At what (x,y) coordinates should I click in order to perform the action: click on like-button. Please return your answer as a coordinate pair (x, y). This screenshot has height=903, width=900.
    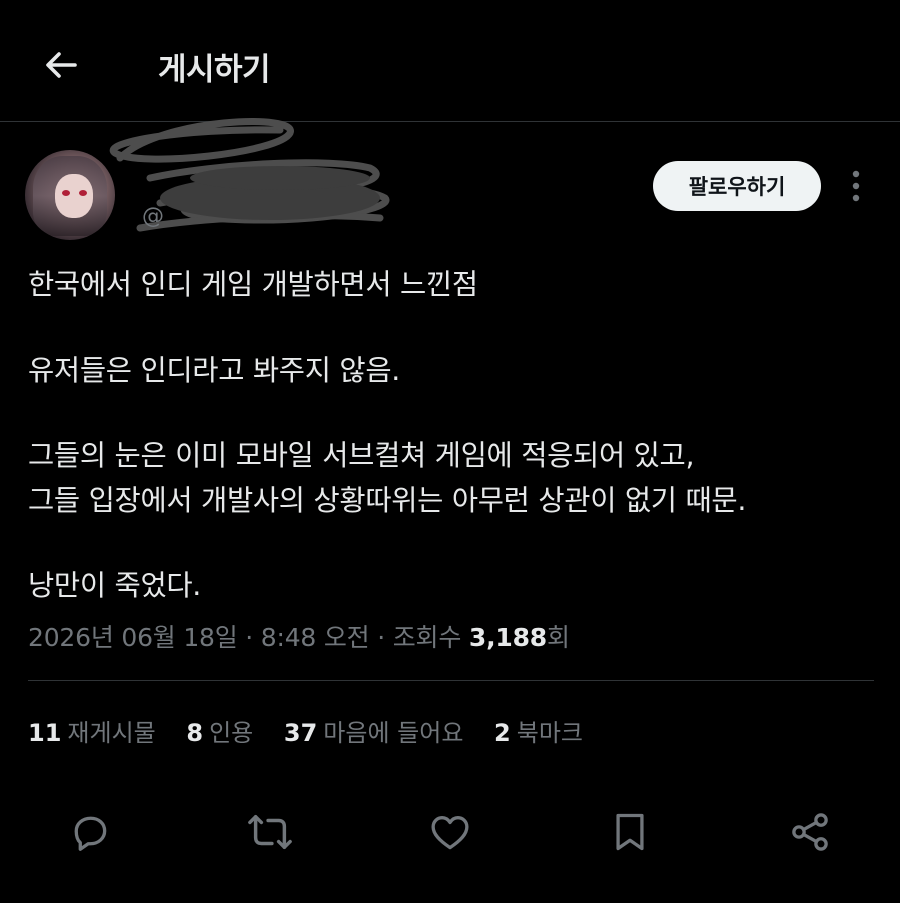
    Looking at the image, I should click on (450, 832).